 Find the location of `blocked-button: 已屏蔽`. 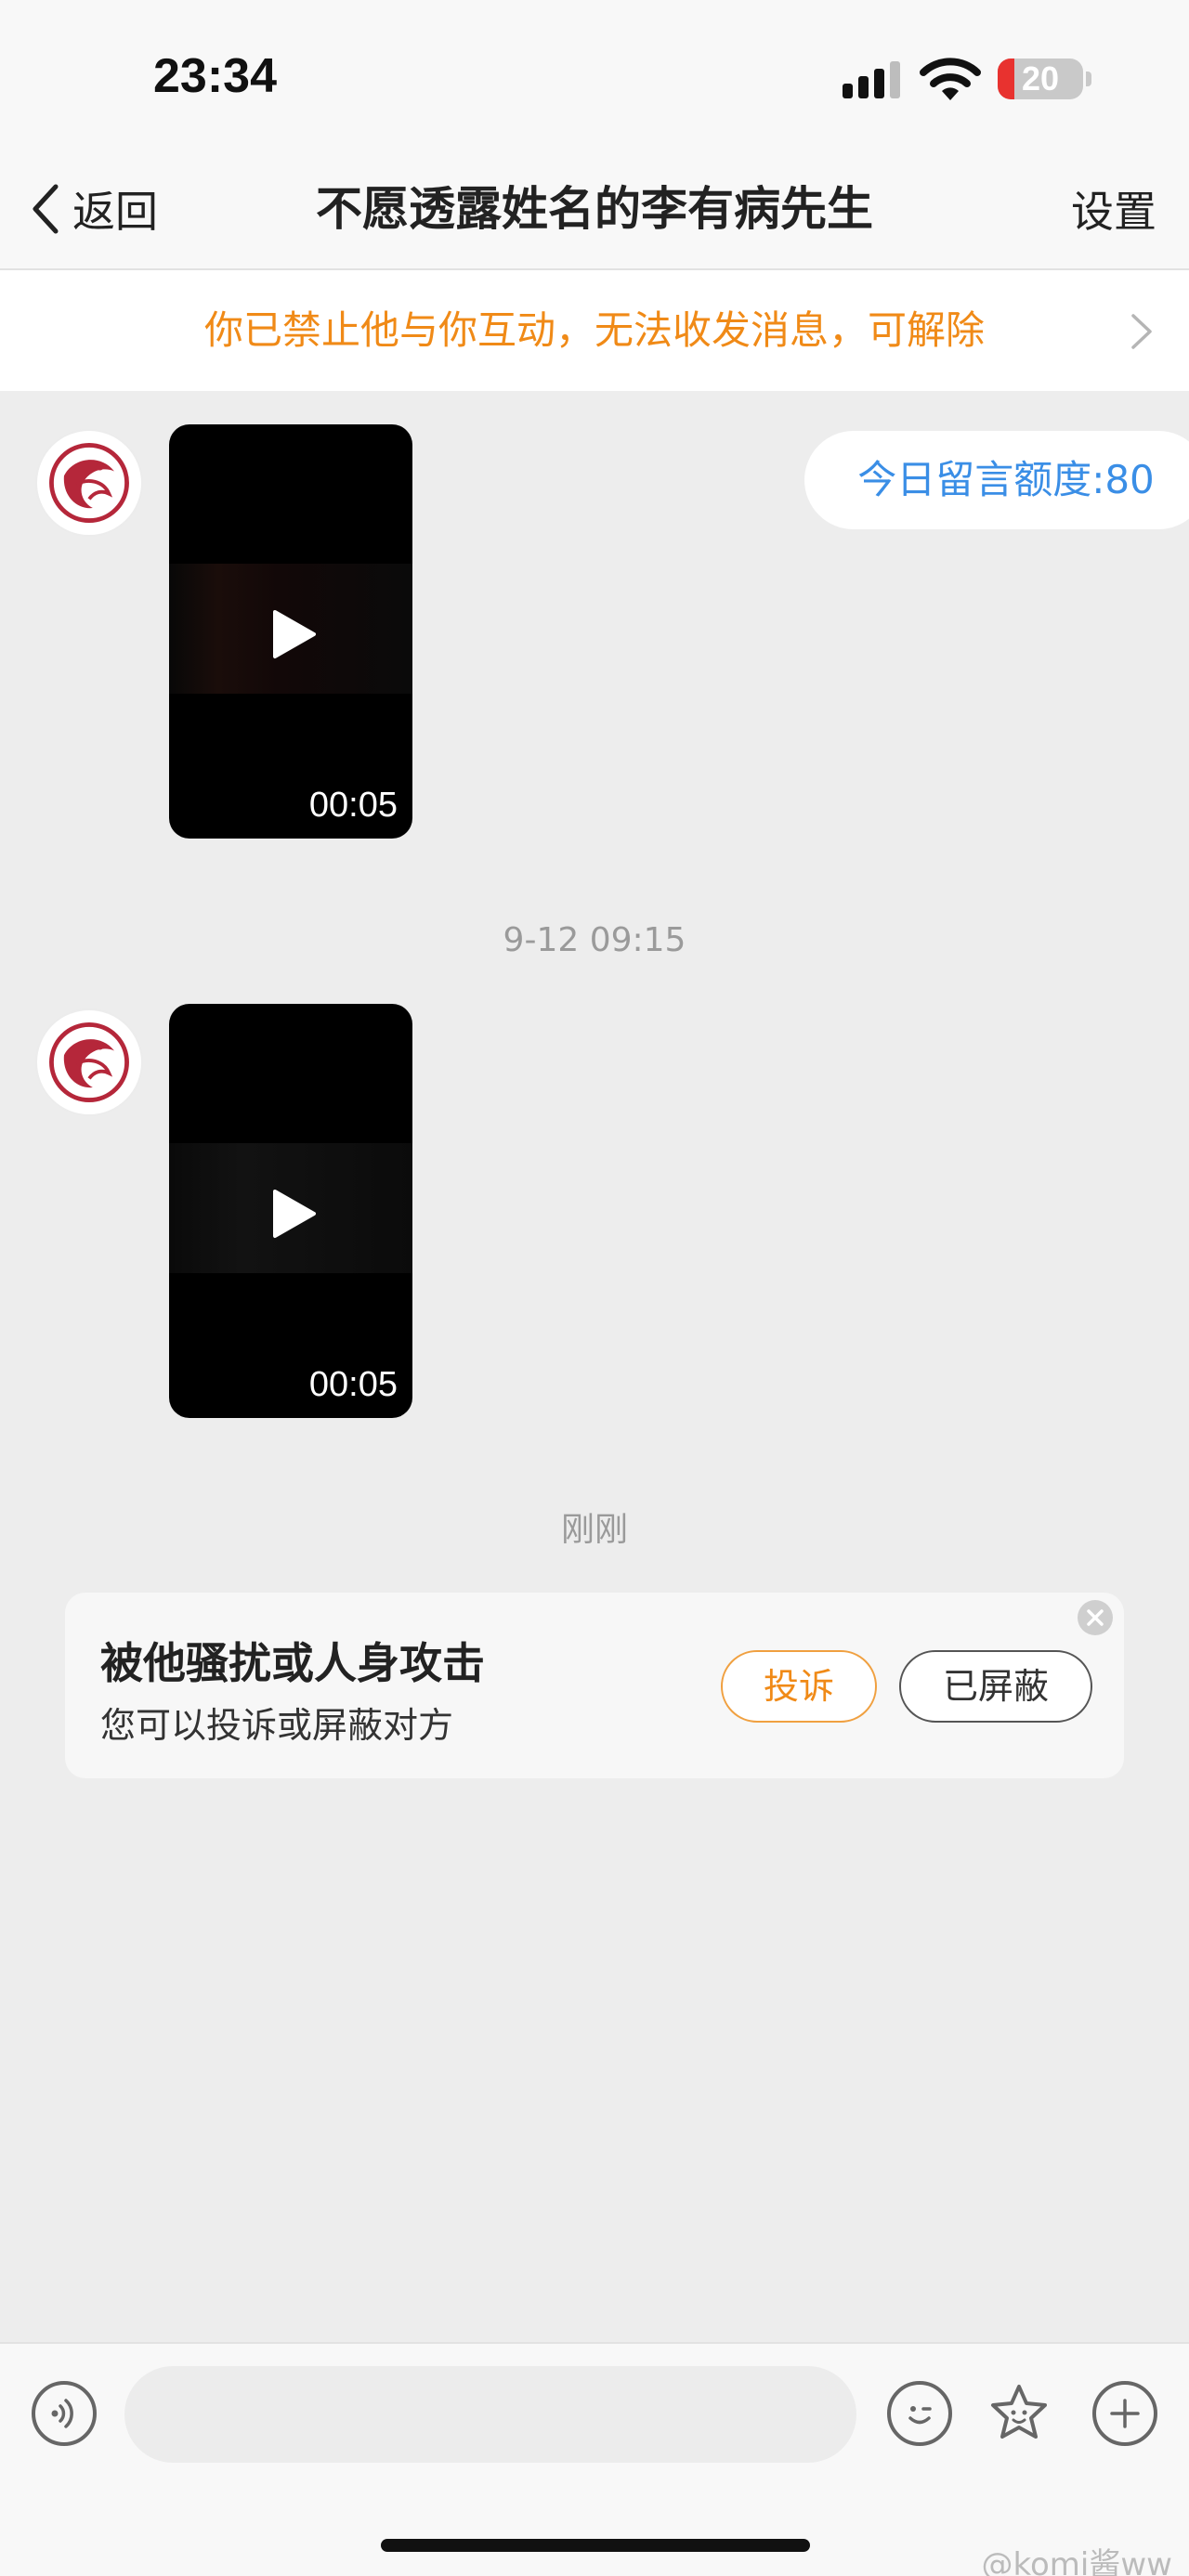

blocked-button: 已屏蔽 is located at coordinates (995, 1686).